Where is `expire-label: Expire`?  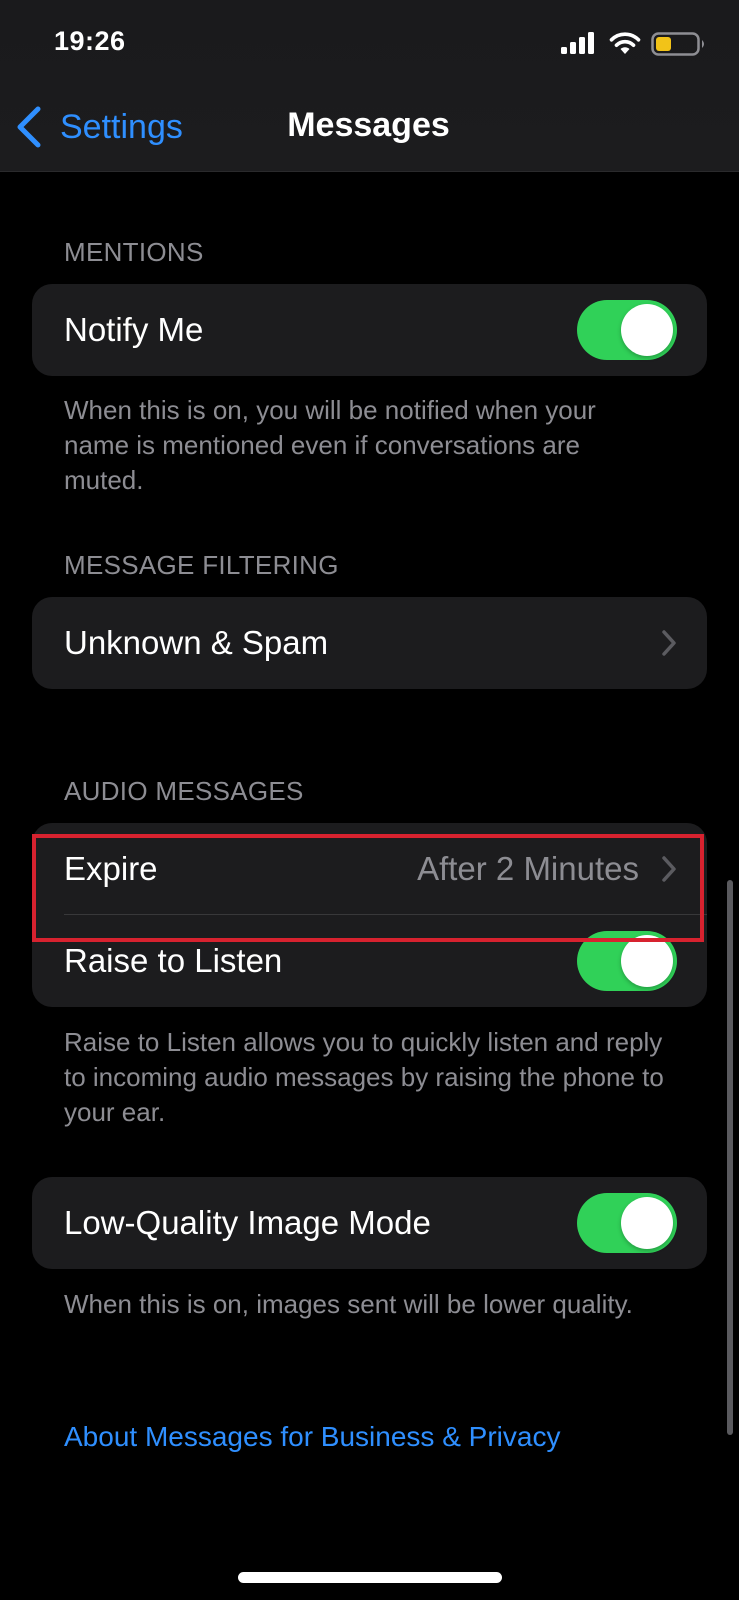
expire-label: Expire is located at coordinates (111, 868).